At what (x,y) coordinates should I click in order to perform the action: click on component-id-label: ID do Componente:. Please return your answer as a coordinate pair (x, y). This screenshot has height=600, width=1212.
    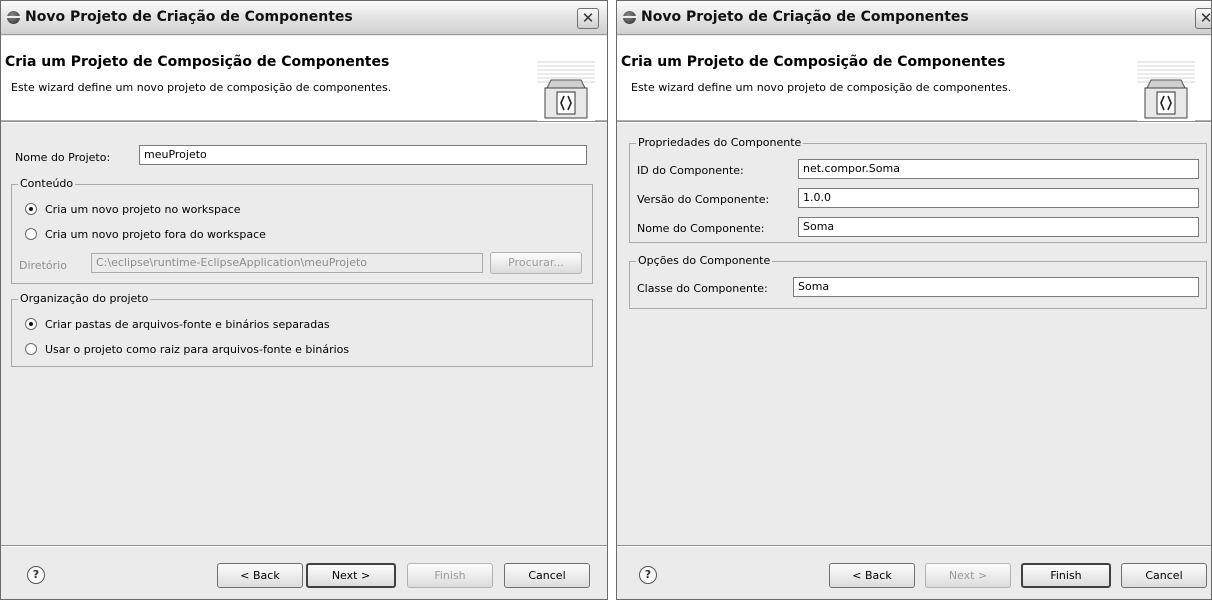
    Looking at the image, I should click on (690, 170).